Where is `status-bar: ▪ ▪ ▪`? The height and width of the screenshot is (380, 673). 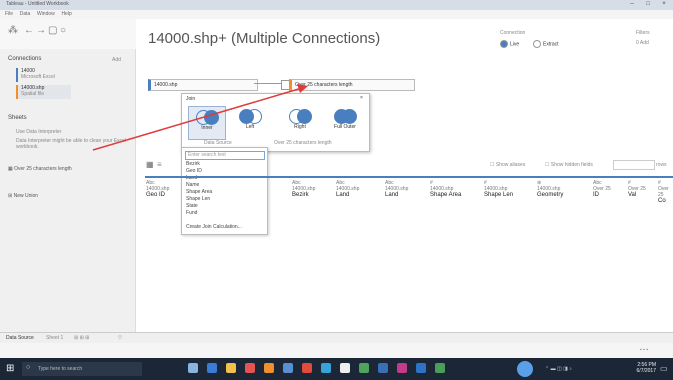
status-bar: ▪ ▪ ▪ is located at coordinates (336, 350).